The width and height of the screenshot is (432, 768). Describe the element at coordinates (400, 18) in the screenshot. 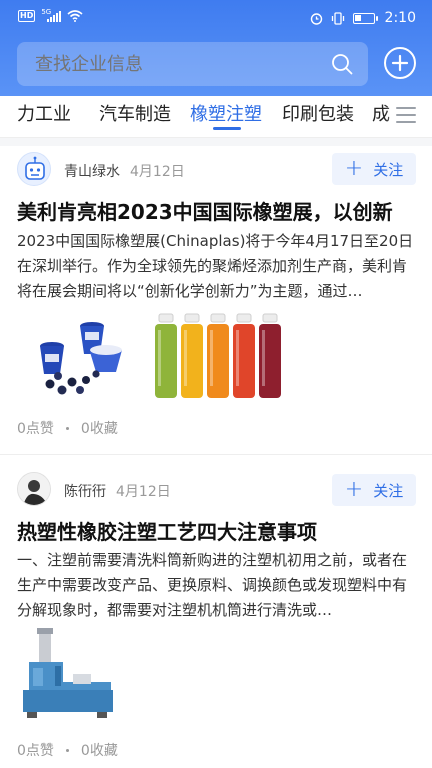

I see `clock-time: 2:10` at that location.